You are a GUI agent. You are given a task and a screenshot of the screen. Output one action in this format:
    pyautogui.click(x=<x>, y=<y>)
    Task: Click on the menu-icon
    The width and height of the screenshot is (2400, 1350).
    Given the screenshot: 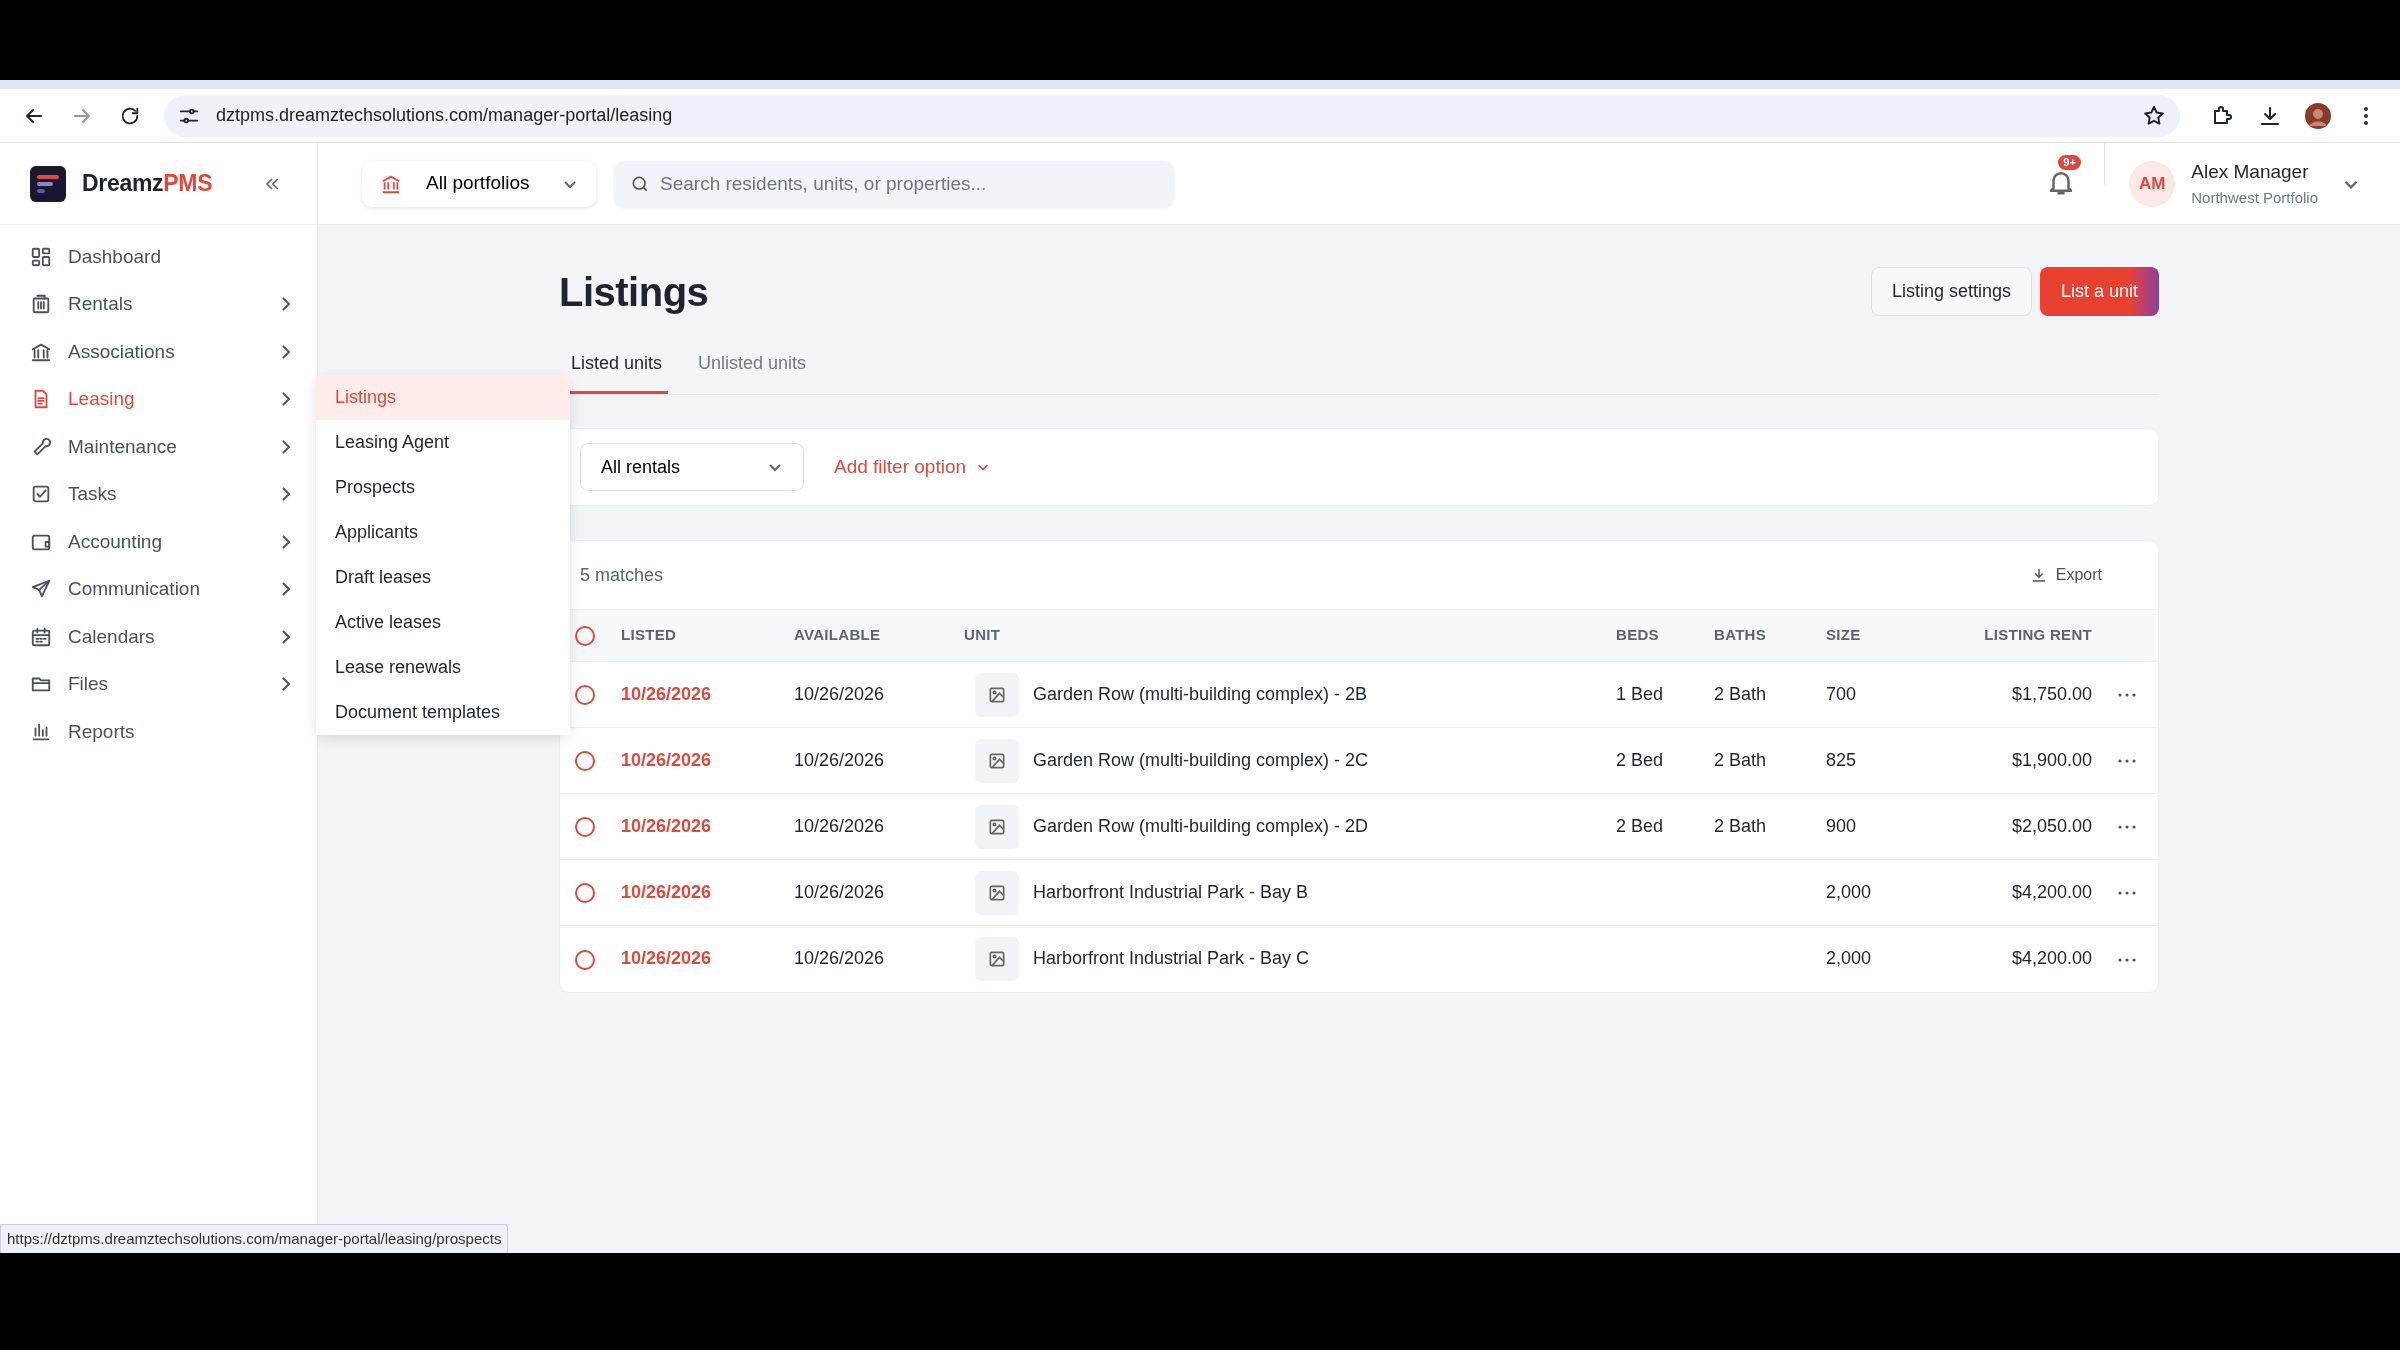 What is the action you would take?
    pyautogui.click(x=2366, y=115)
    